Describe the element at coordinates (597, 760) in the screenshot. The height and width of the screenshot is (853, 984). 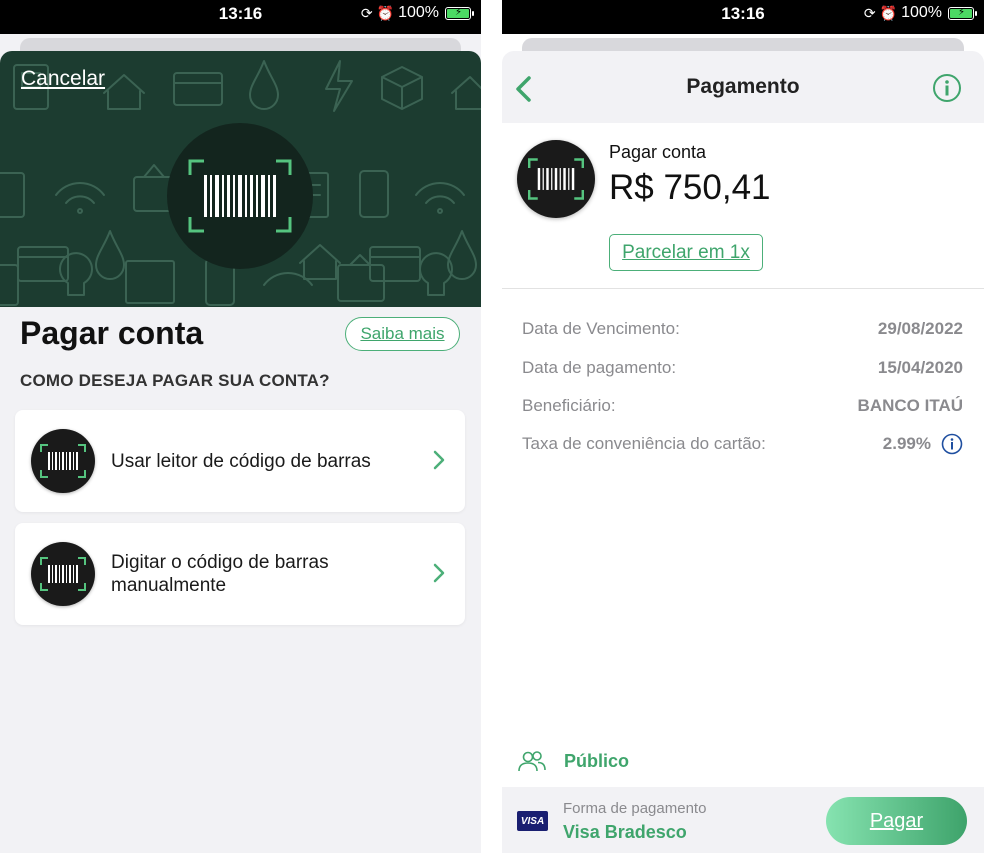
I see `visibility-label: Público` at that location.